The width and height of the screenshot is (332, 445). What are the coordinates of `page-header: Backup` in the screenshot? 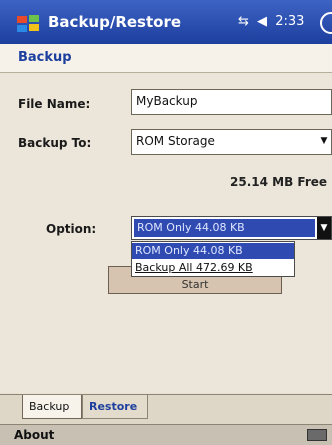 It's located at (166, 58).